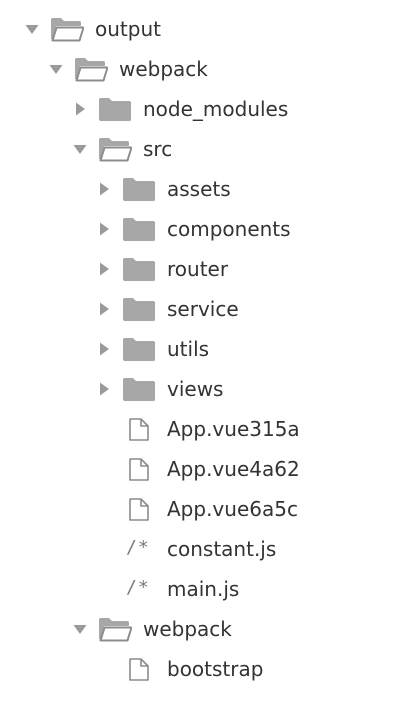 The image size is (411, 706). What do you see at coordinates (205, 149) in the screenshot?
I see `tree-item-src: src` at bounding box center [205, 149].